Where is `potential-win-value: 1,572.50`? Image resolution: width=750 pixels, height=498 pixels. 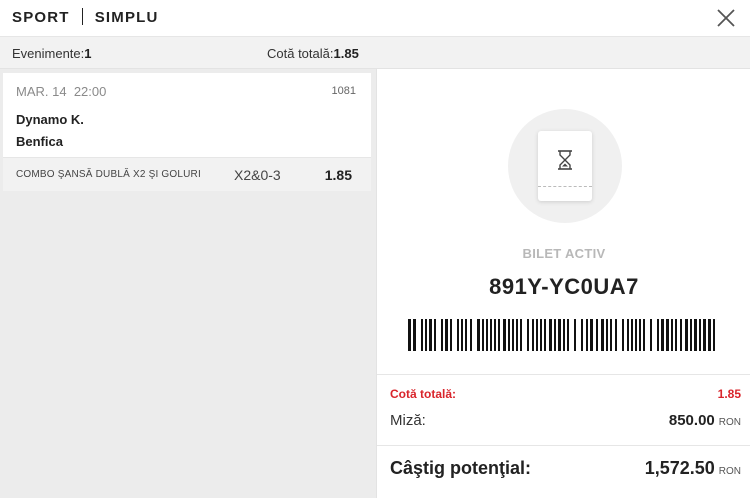
potential-win-value: 1,572.50 is located at coordinates (679, 468).